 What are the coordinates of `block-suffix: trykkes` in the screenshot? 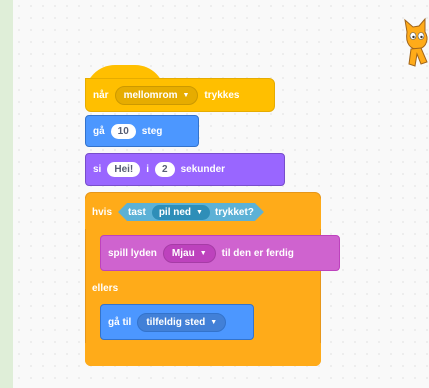 It's located at (222, 95).